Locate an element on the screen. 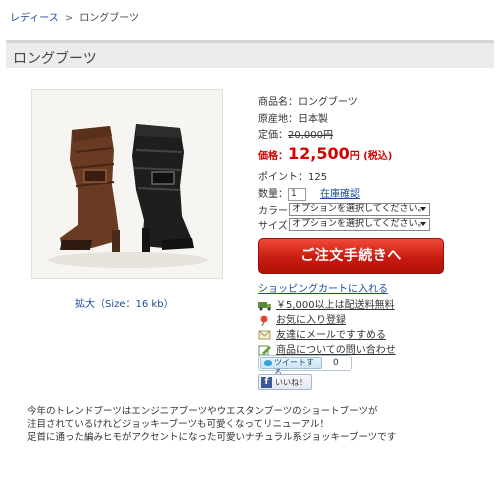  tweet-widget: ツイートする 0 is located at coordinates (305, 366).